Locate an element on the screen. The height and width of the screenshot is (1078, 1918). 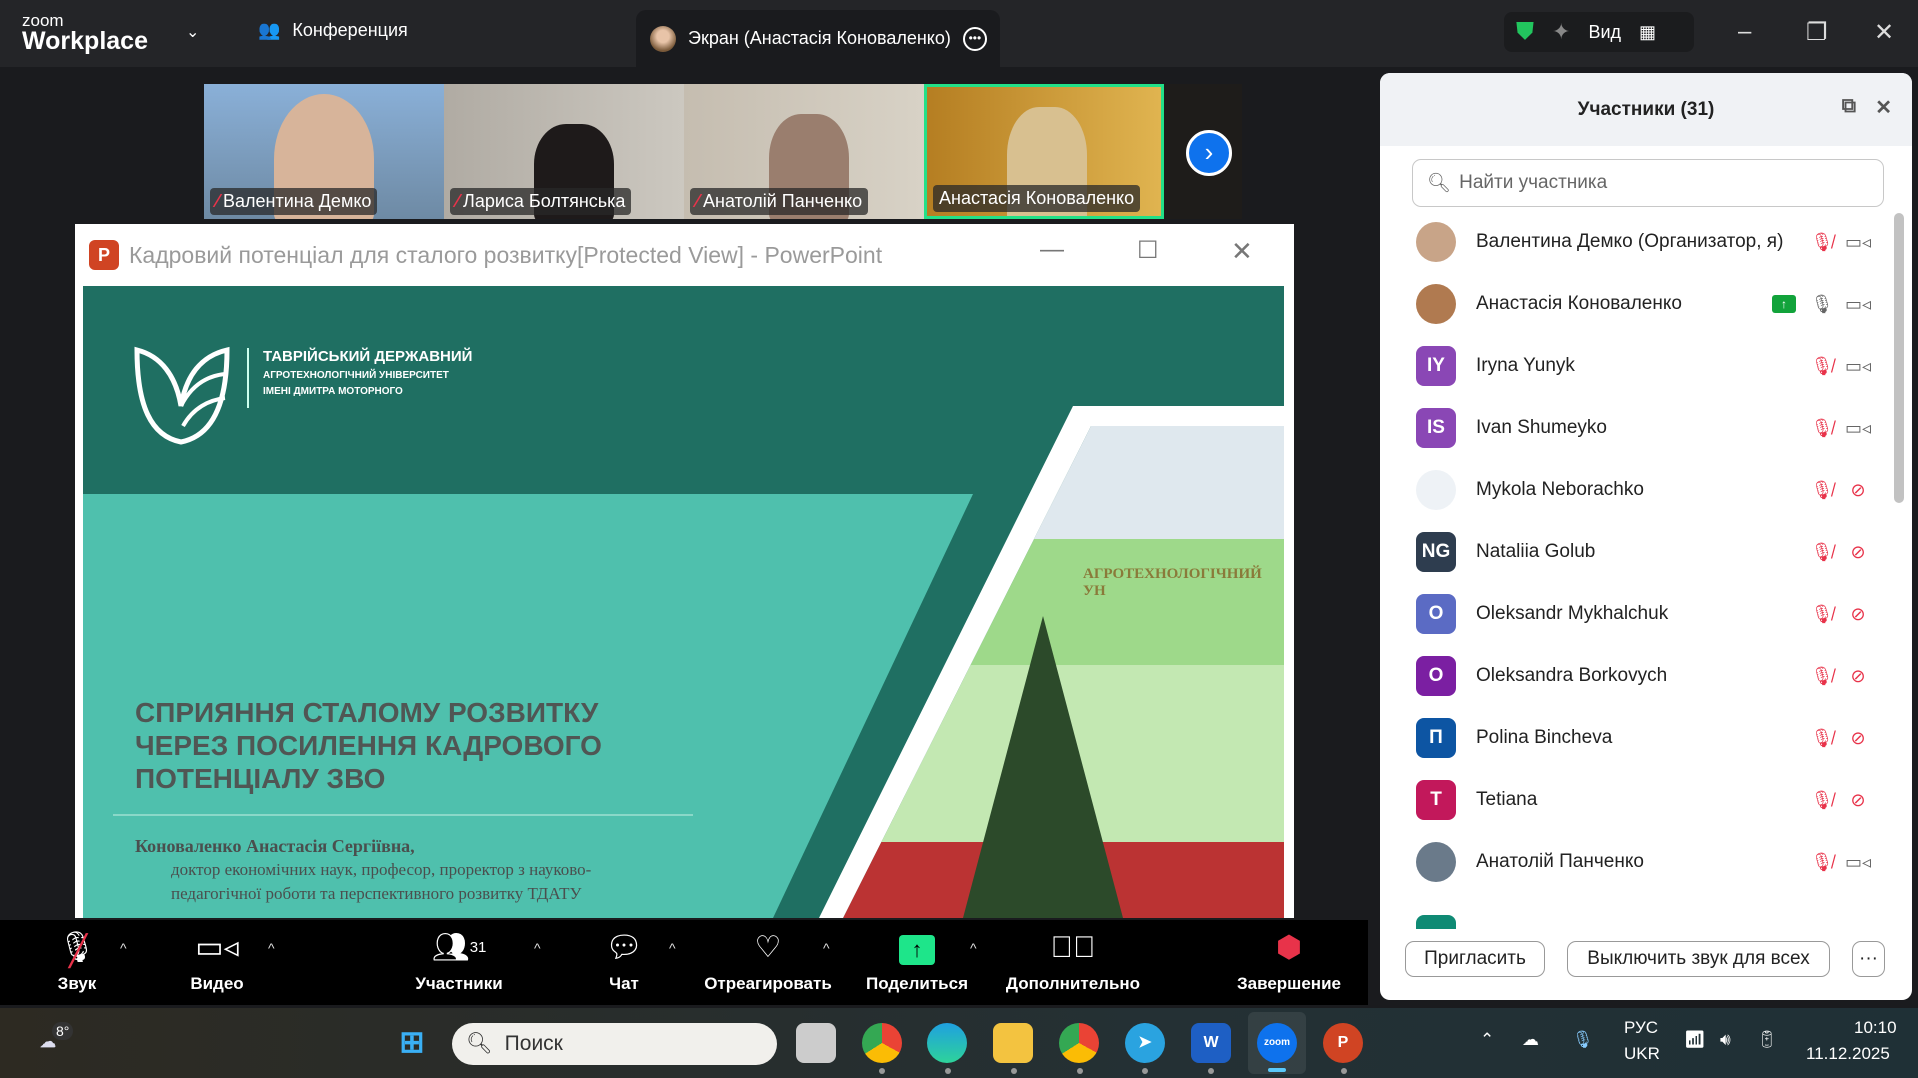
shield-icon: ⛊ is located at coordinates (1525, 32).